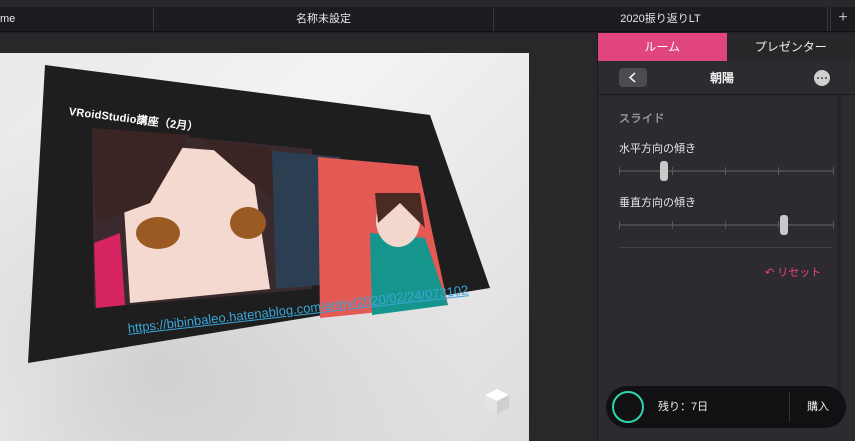 This screenshot has height=441, width=855. Describe the element at coordinates (628, 407) in the screenshot. I see `remaining-ring-icon` at that location.